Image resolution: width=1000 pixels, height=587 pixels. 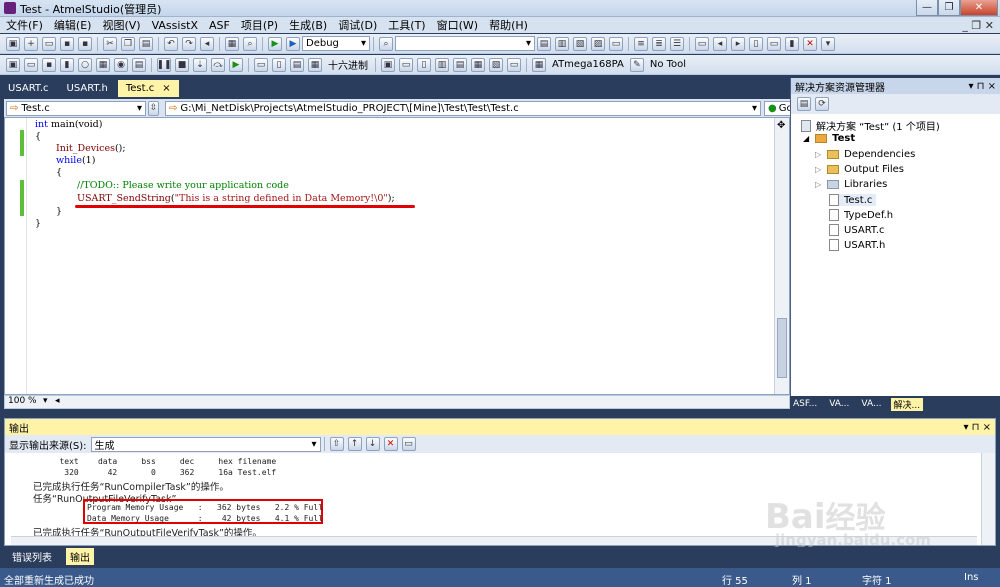 I want to click on close-icon: ×, so click(x=166, y=88).